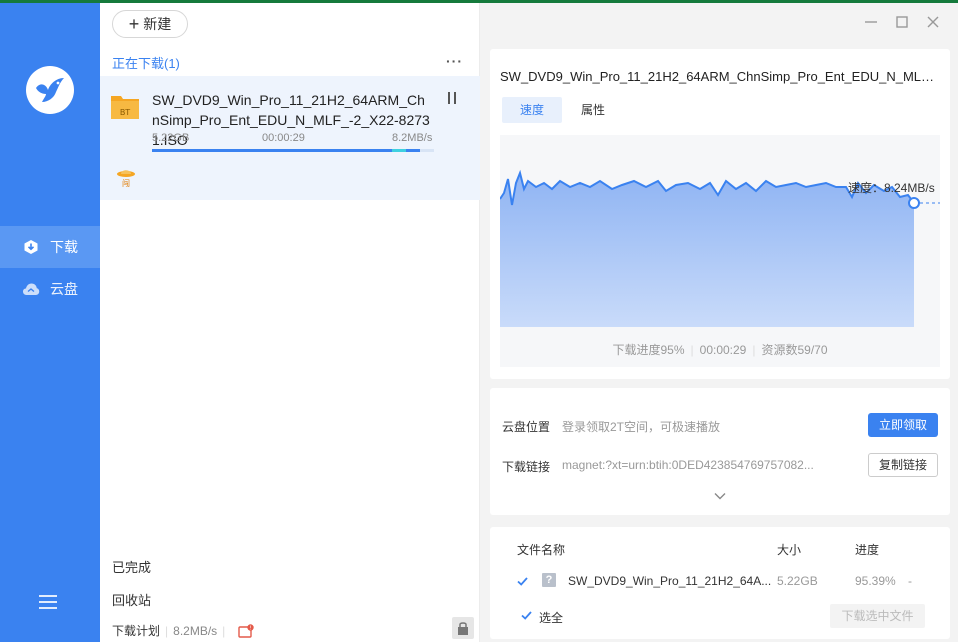 This screenshot has width=958, height=642. What do you see at coordinates (454, 99) in the screenshot?
I see `pause-icon` at bounding box center [454, 99].